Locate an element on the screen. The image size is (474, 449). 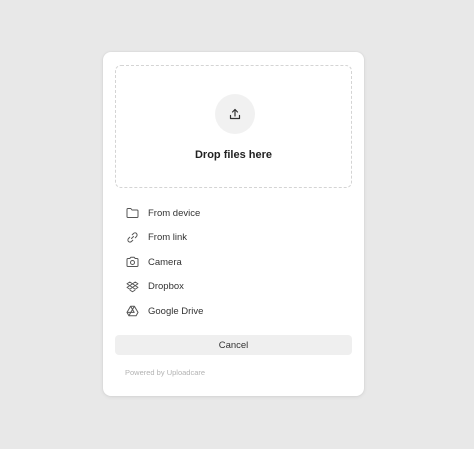
source-from-link: From link is located at coordinates (234, 238).